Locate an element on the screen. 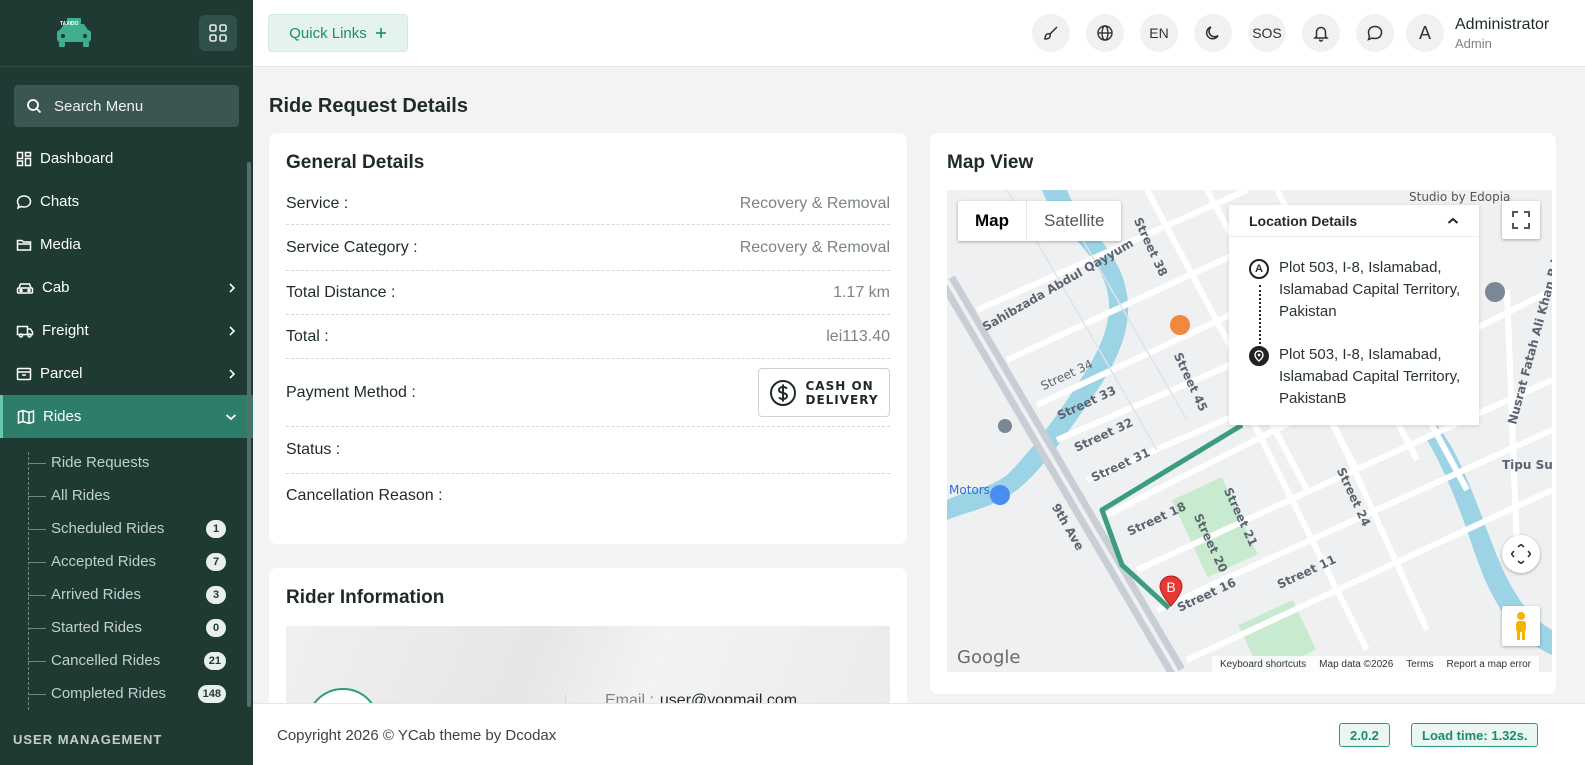 This screenshot has width=1585, height=765. payment-line-1: CASH ON is located at coordinates (839, 385).